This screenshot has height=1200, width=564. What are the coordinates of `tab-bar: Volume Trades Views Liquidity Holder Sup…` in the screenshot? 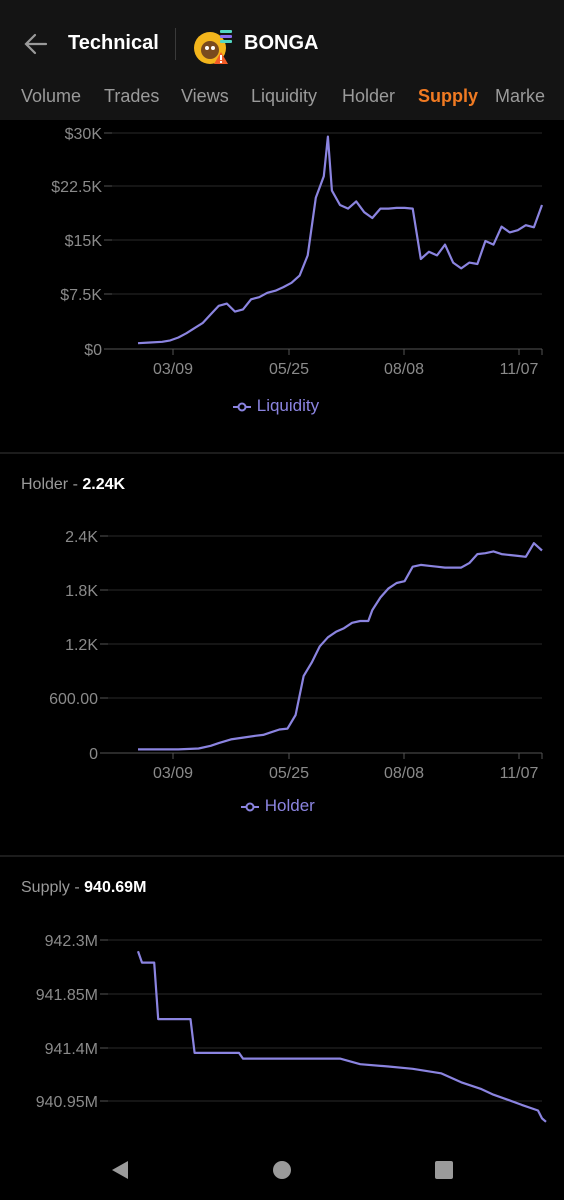 It's located at (282, 100).